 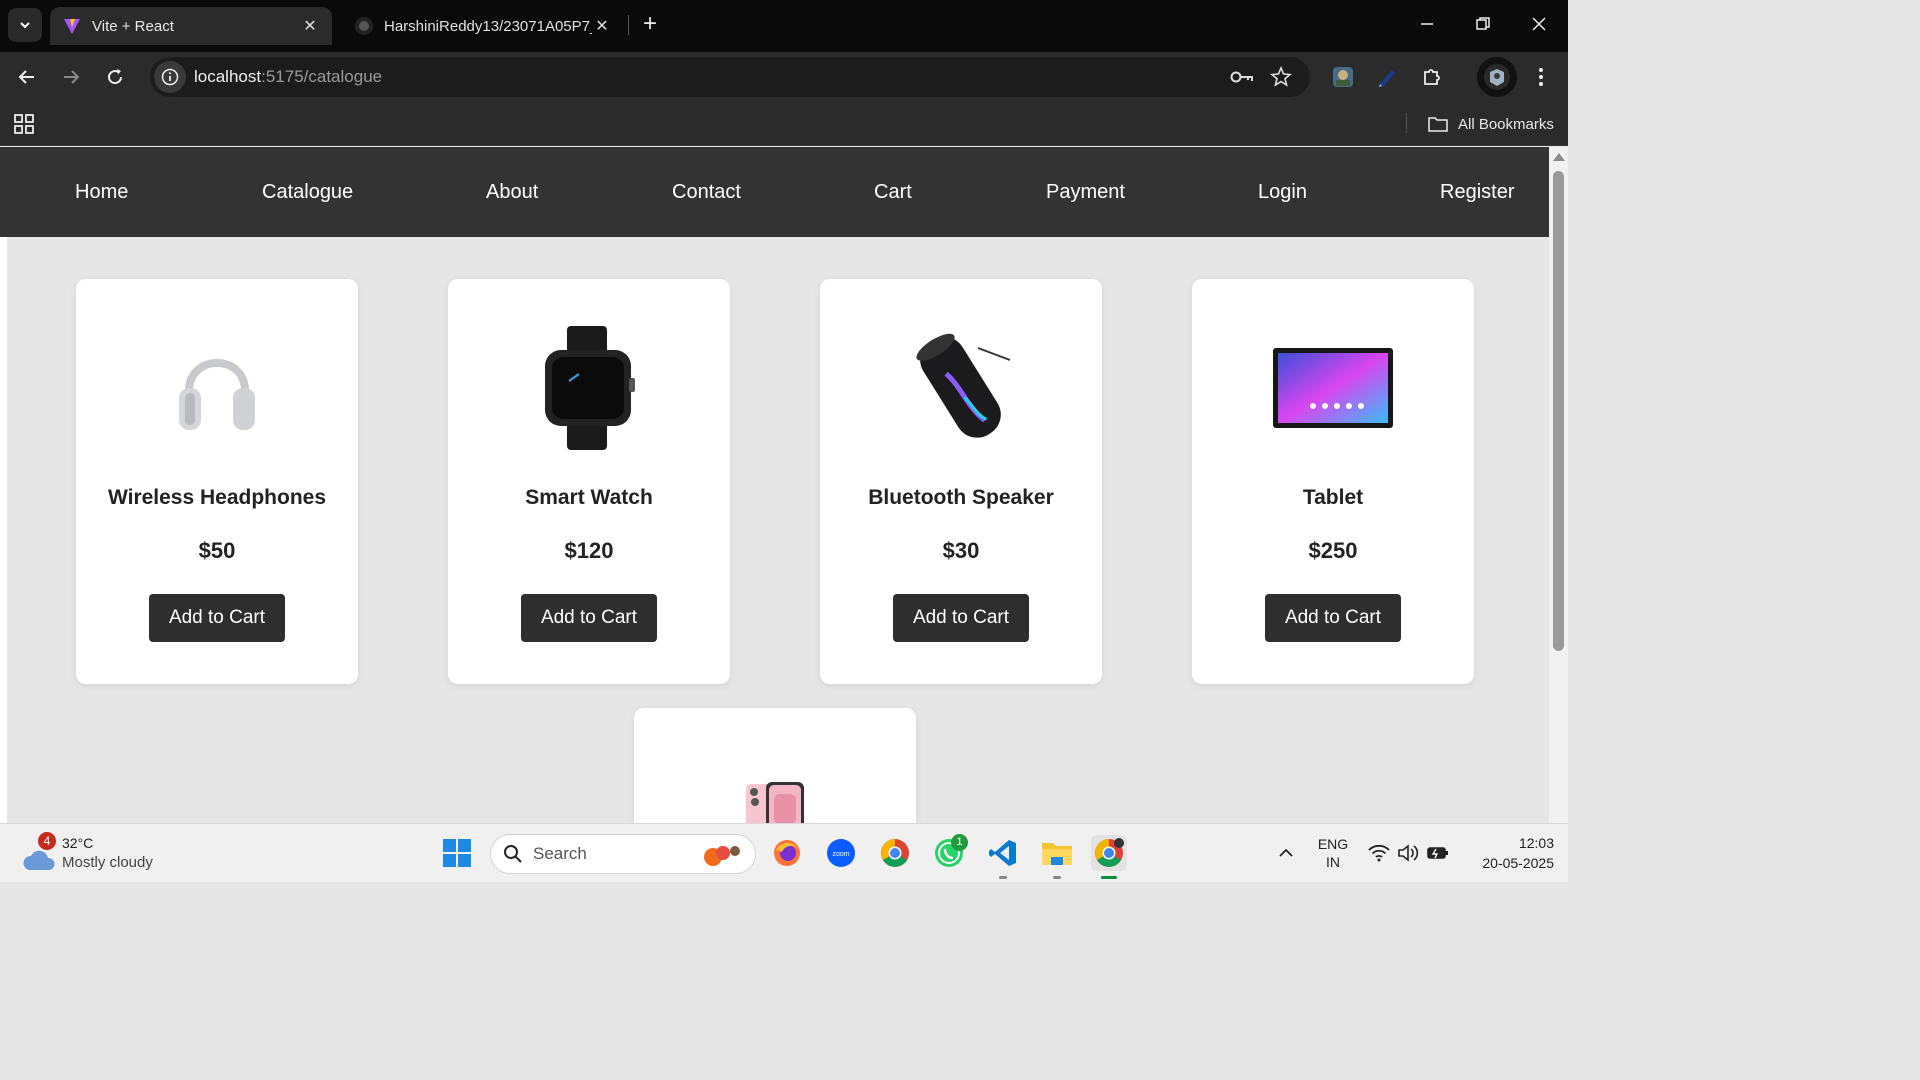 I want to click on weather-temp: 32°C, so click(x=78, y=843).